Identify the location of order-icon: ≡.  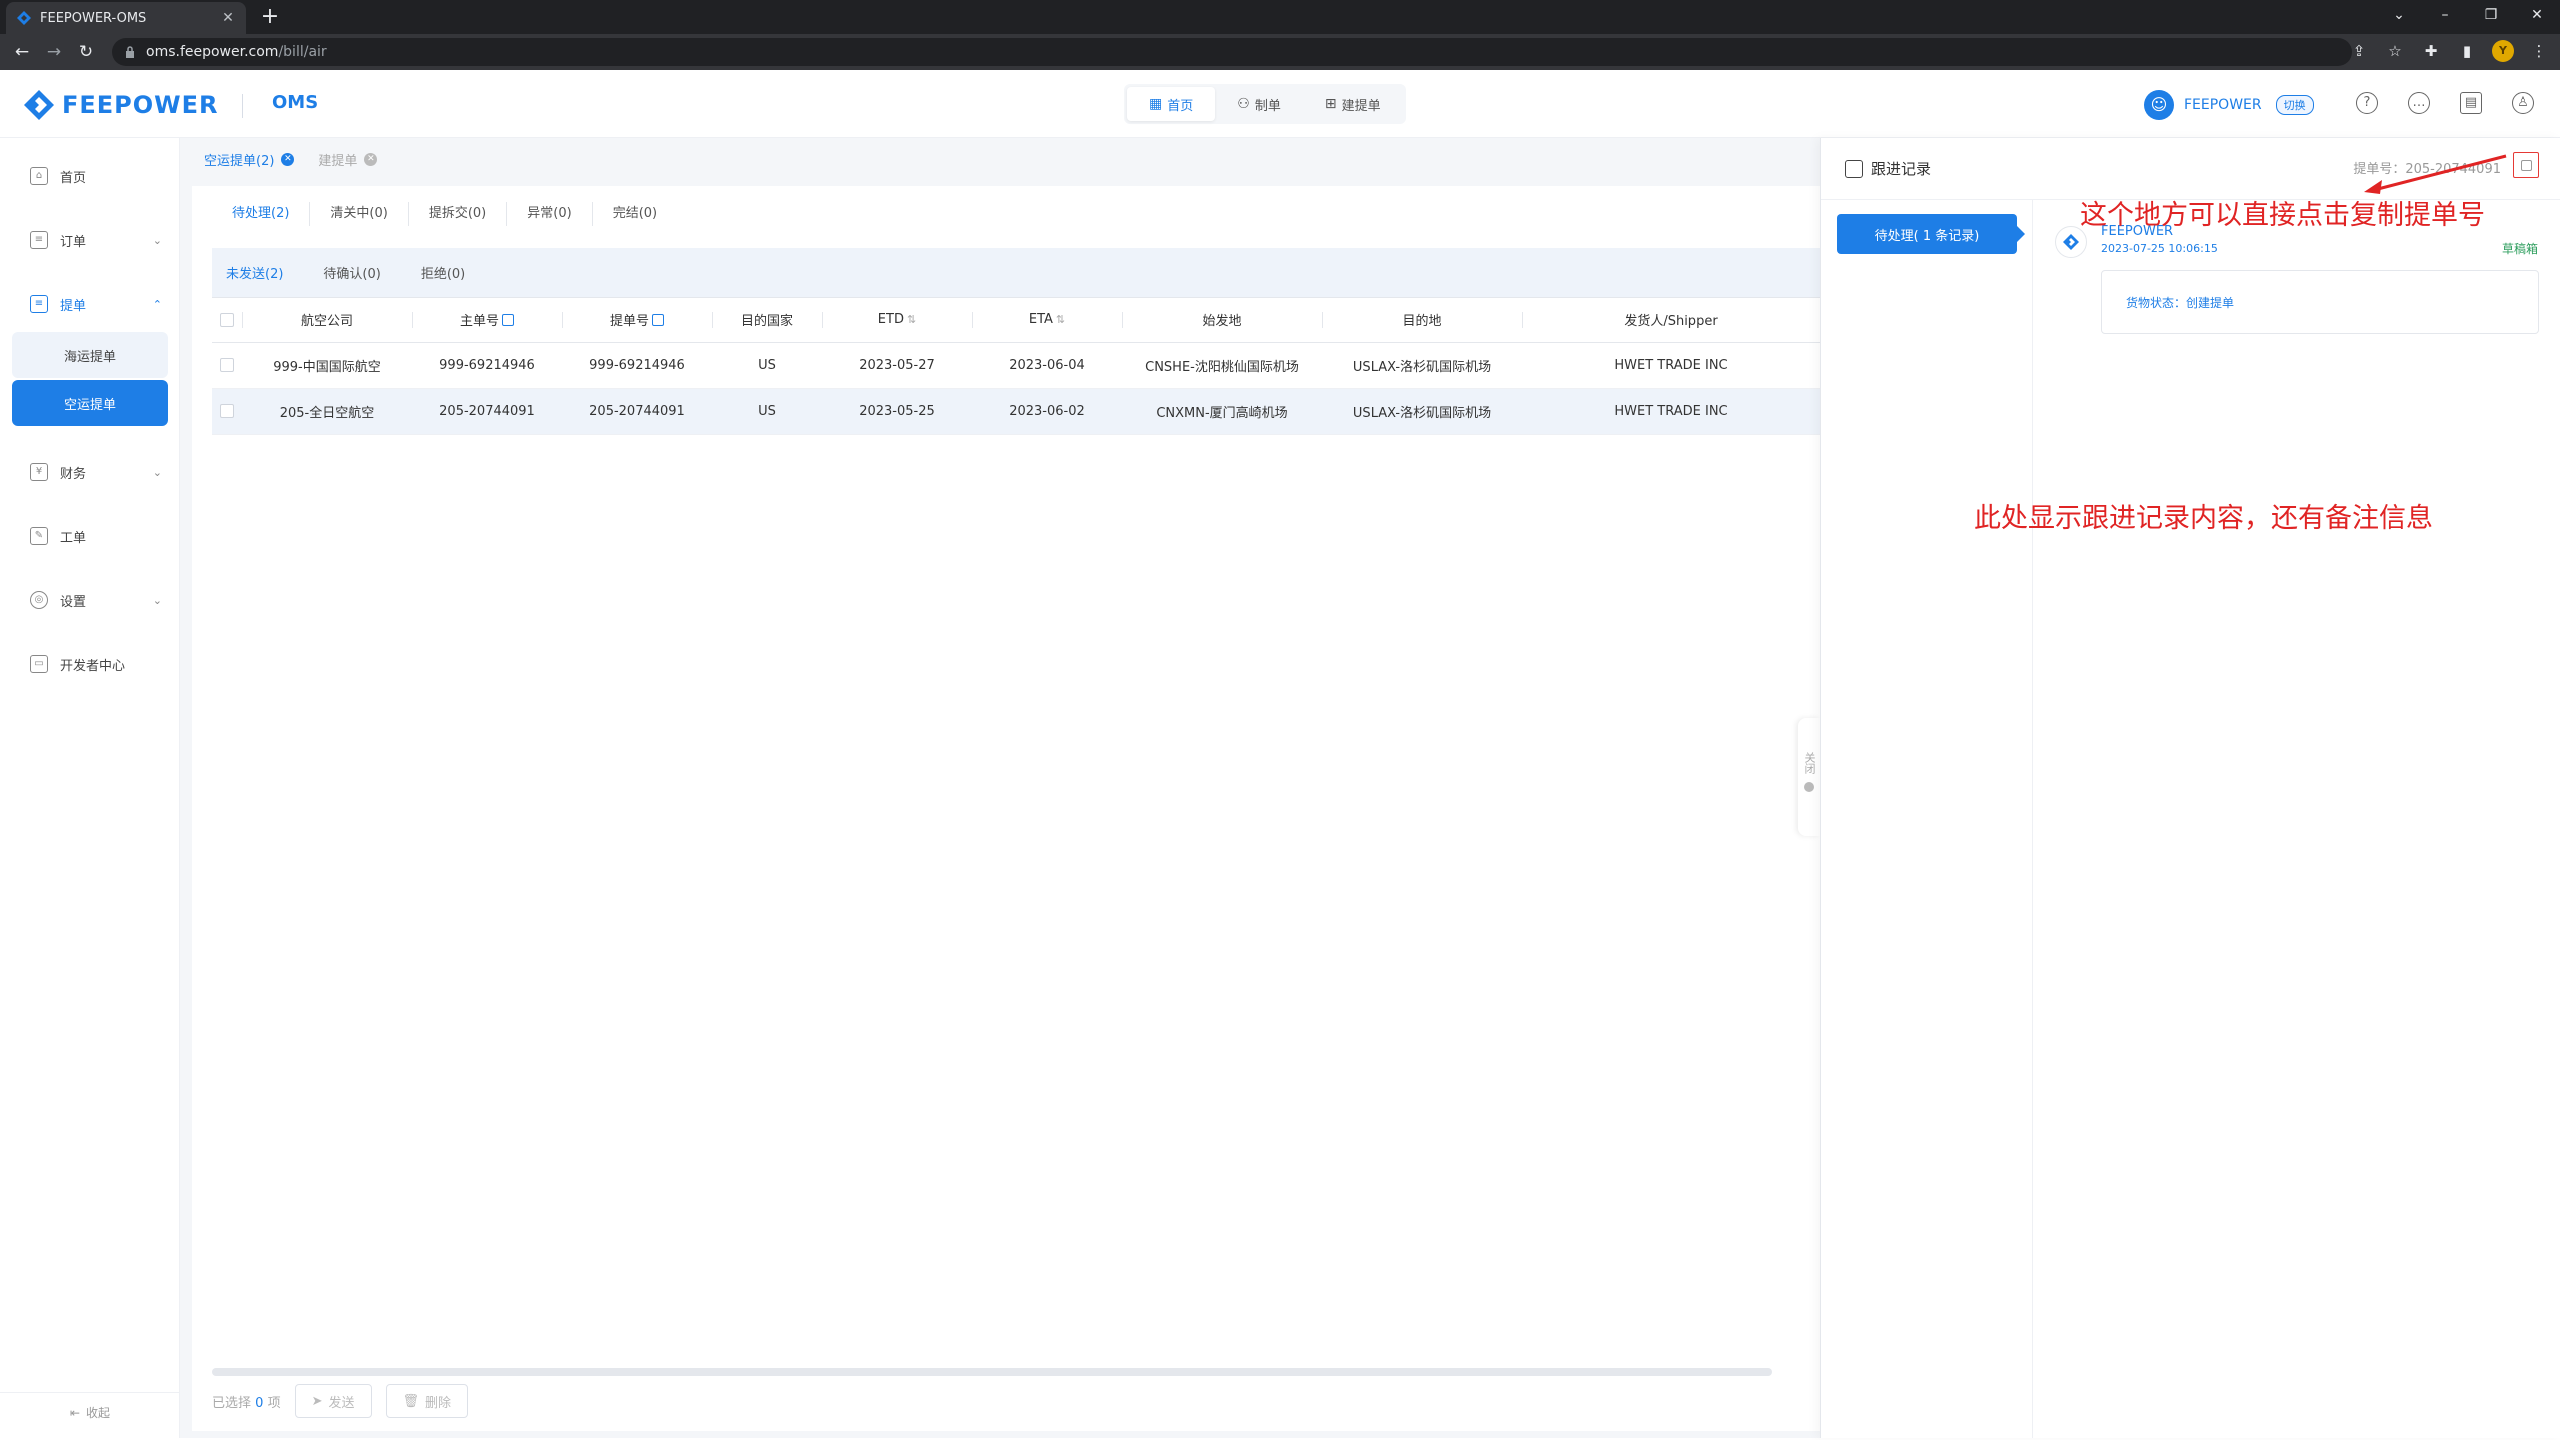
(39, 240).